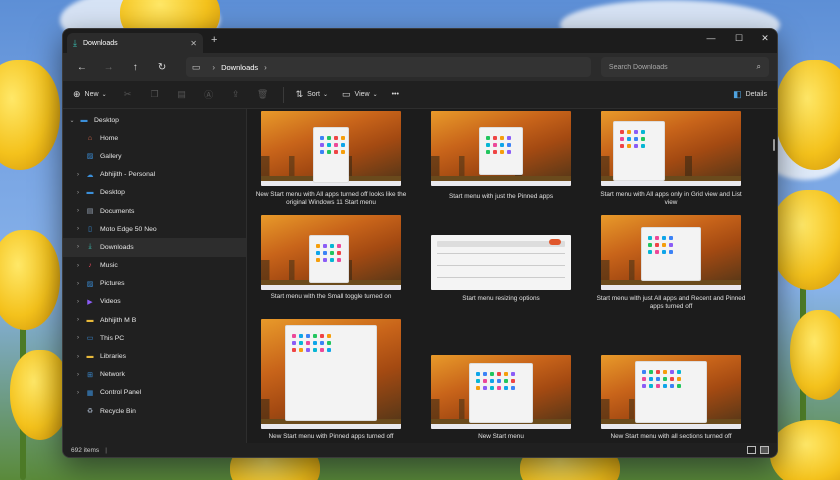 Image resolution: width=840 pixels, height=480 pixels. I want to click on home-icon: ⌂, so click(90, 138).